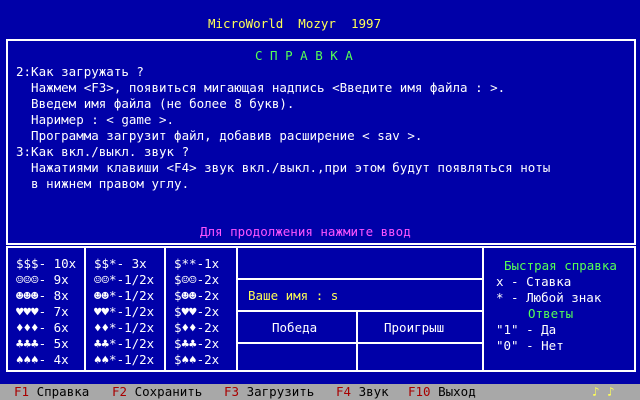  Describe the element at coordinates (197, 311) in the screenshot. I see `paytable-col3-row: $♥♥-2x` at that location.